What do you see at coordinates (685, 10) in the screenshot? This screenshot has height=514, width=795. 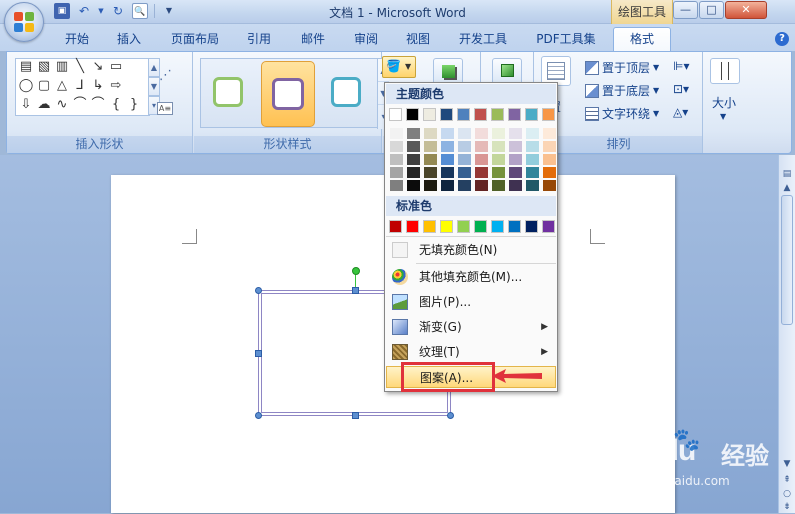 I see `minimize-button: —` at bounding box center [685, 10].